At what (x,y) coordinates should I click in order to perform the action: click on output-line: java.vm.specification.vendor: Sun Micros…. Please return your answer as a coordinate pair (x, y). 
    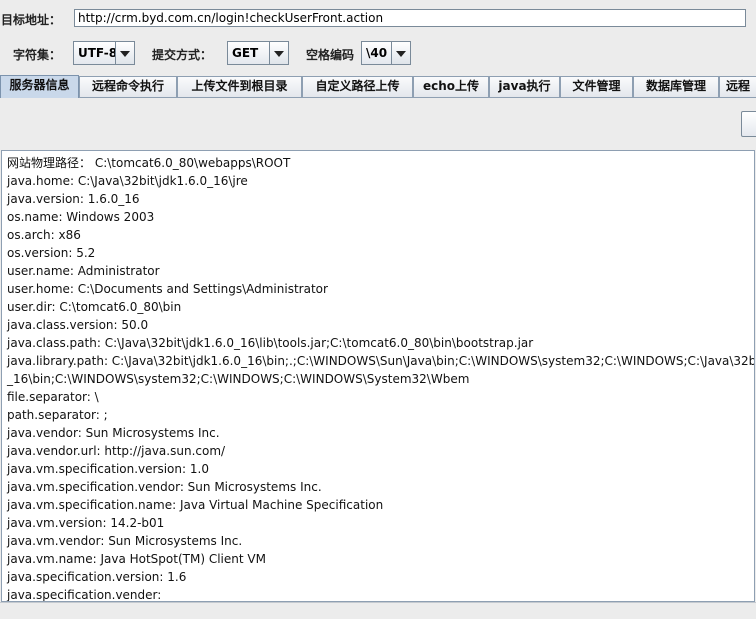
    Looking at the image, I should click on (164, 487).